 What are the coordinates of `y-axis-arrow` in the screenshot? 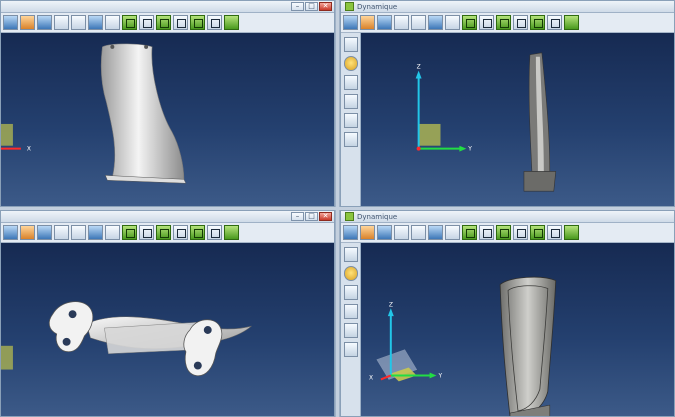 It's located at (433, 375).